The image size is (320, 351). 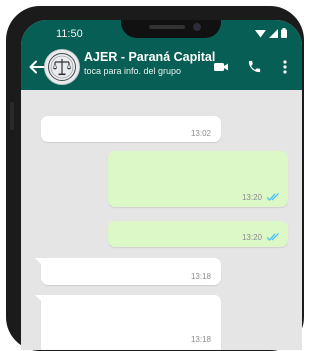 What do you see at coordinates (221, 67) in the screenshot?
I see `video-call-icon` at bounding box center [221, 67].